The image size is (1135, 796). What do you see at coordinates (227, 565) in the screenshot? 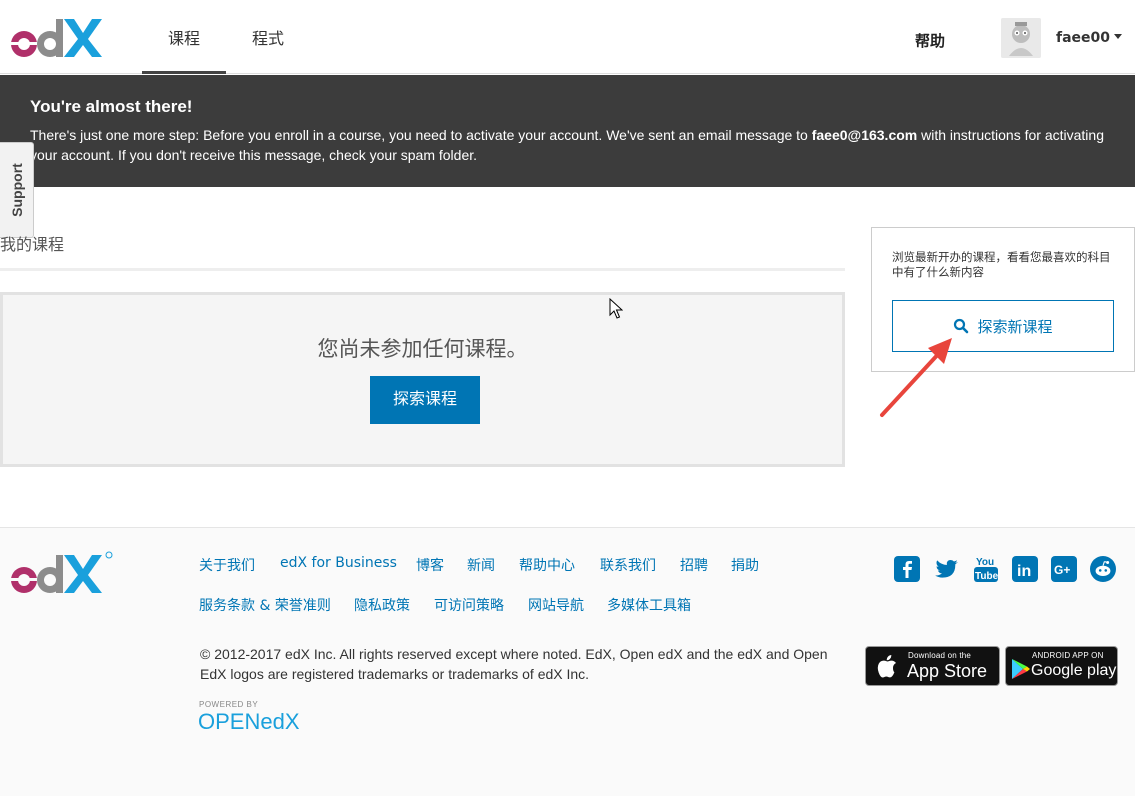
I see `footer-link-about: 关于我们` at bounding box center [227, 565].